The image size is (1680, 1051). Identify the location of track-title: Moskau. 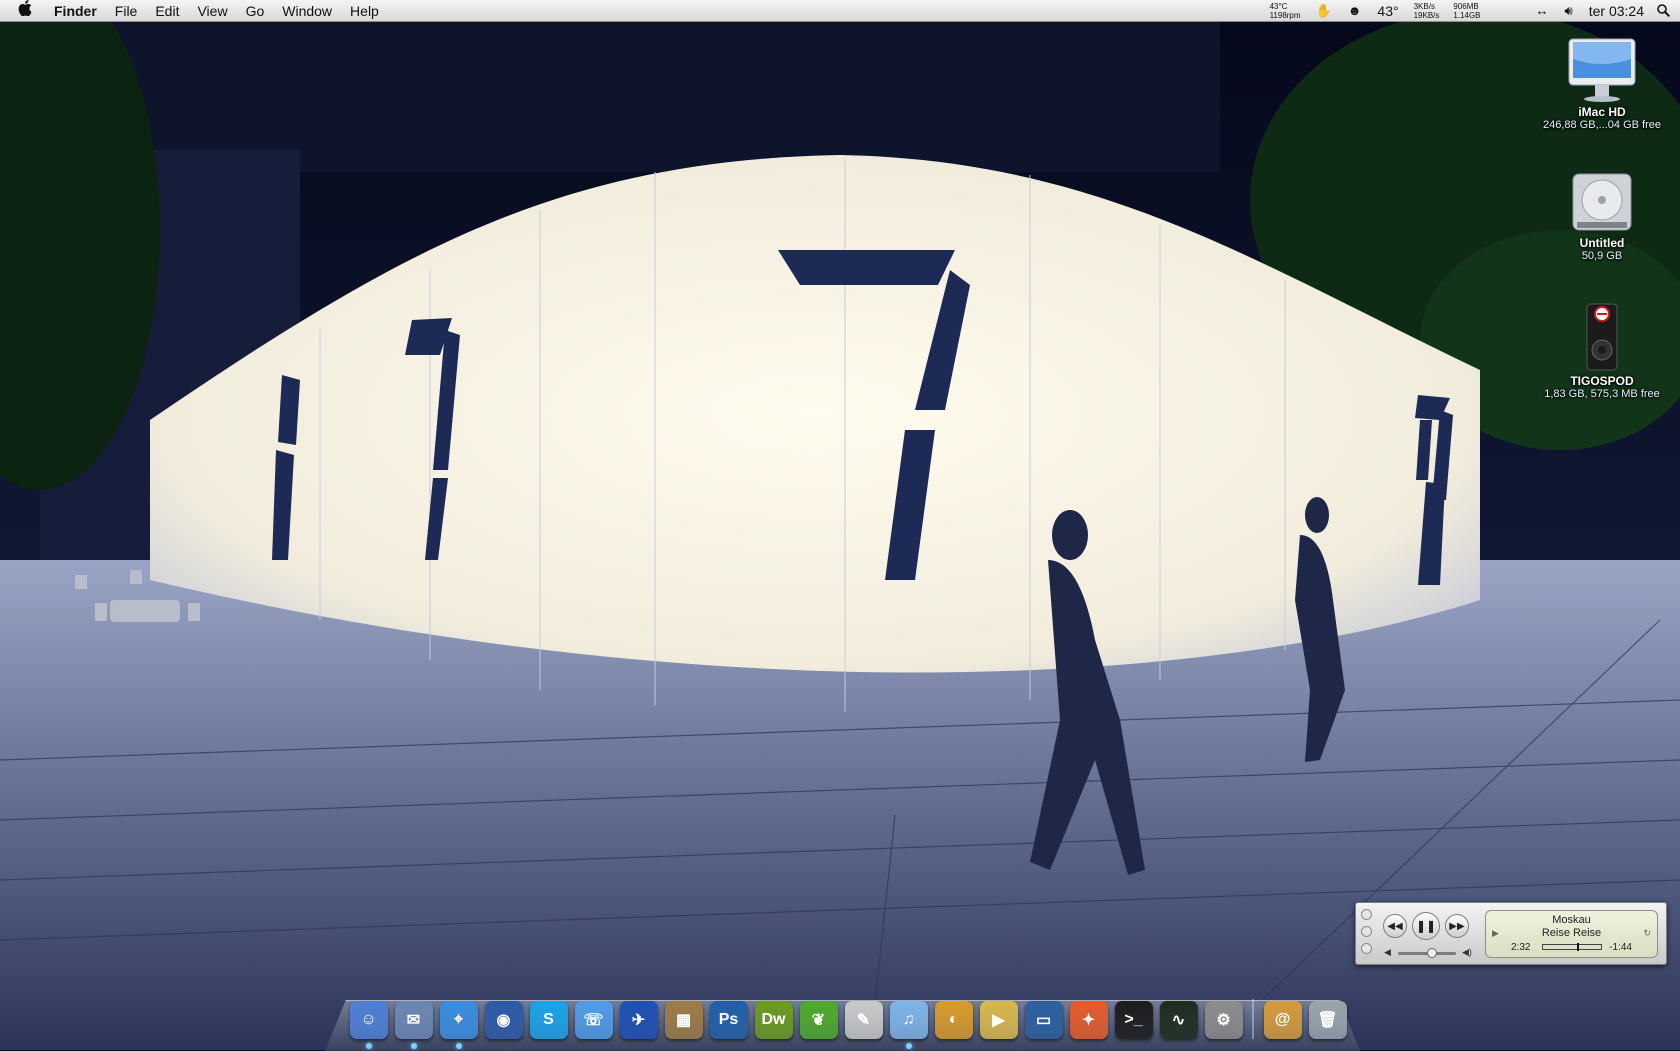
(1571, 920).